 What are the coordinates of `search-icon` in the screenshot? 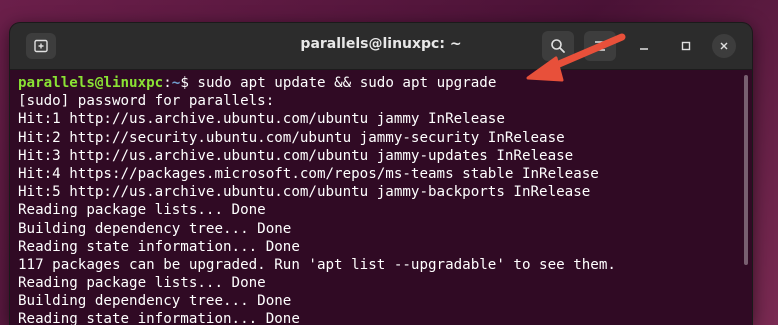 It's located at (558, 46).